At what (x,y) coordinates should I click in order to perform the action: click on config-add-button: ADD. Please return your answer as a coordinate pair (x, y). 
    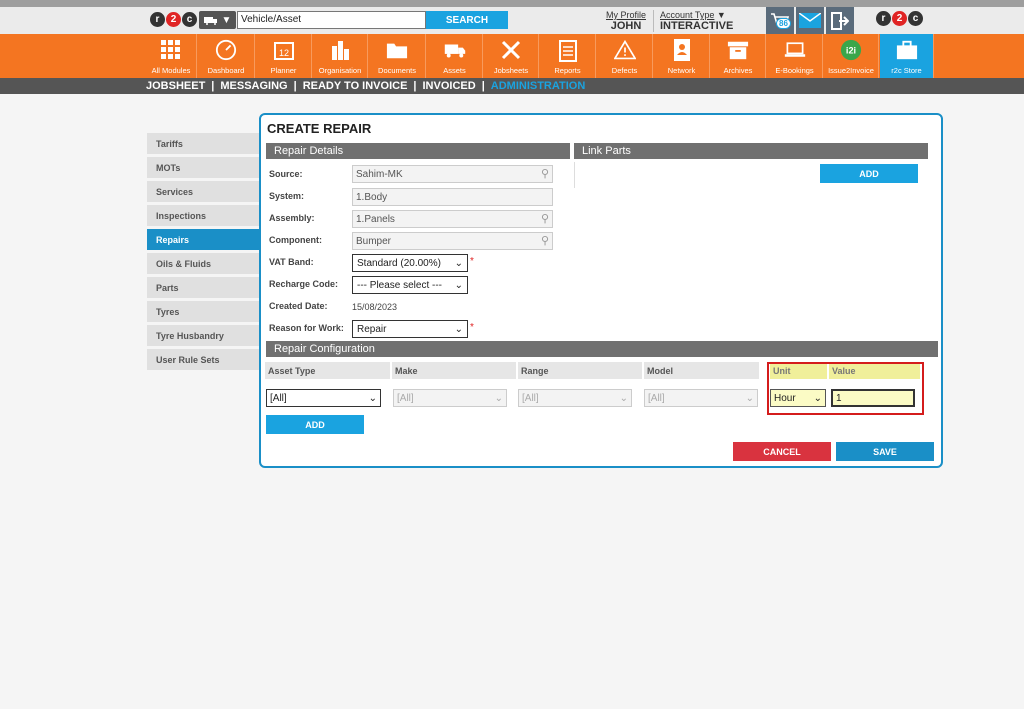
    Looking at the image, I should click on (315, 424).